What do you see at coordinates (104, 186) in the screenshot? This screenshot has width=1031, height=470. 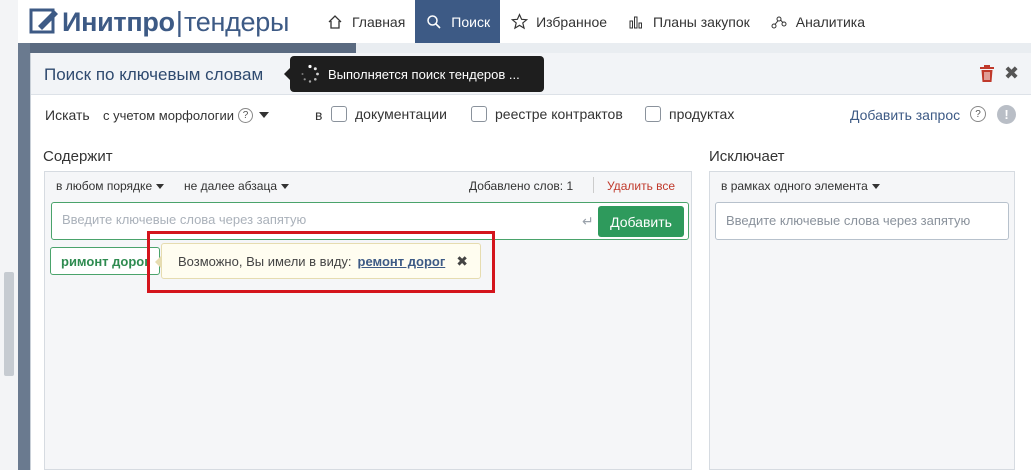 I see `order-dropdown-value: в любом порядке` at bounding box center [104, 186].